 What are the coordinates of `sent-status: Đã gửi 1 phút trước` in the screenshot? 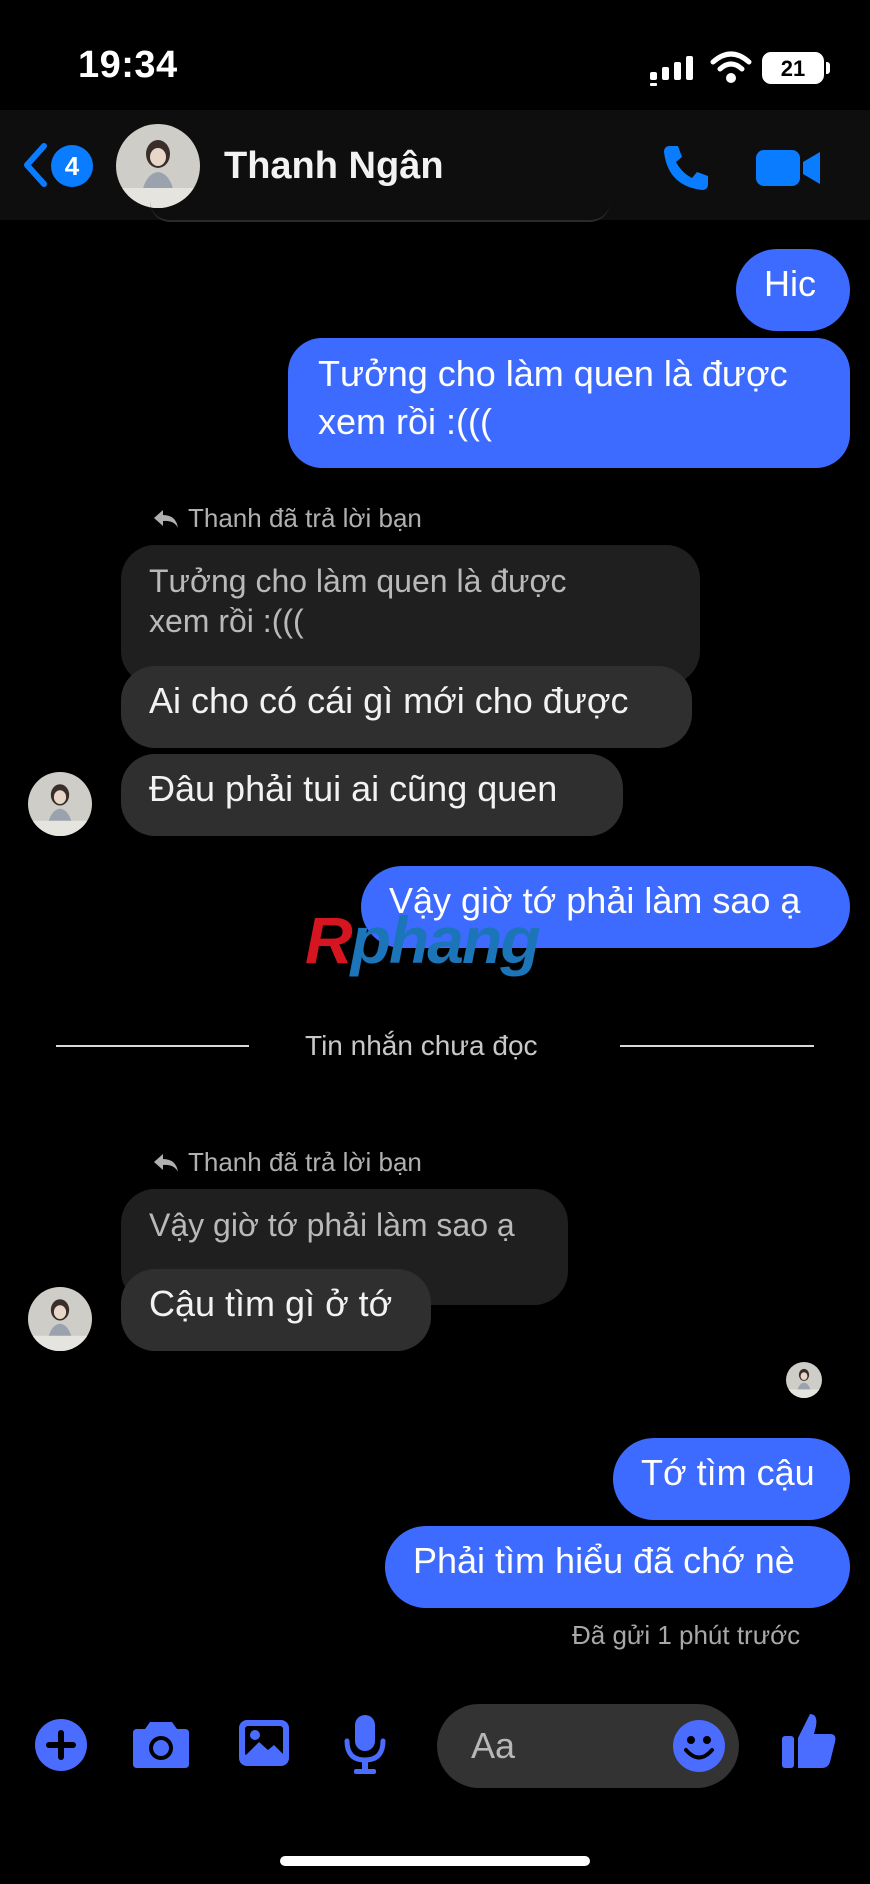 It's located at (686, 1635).